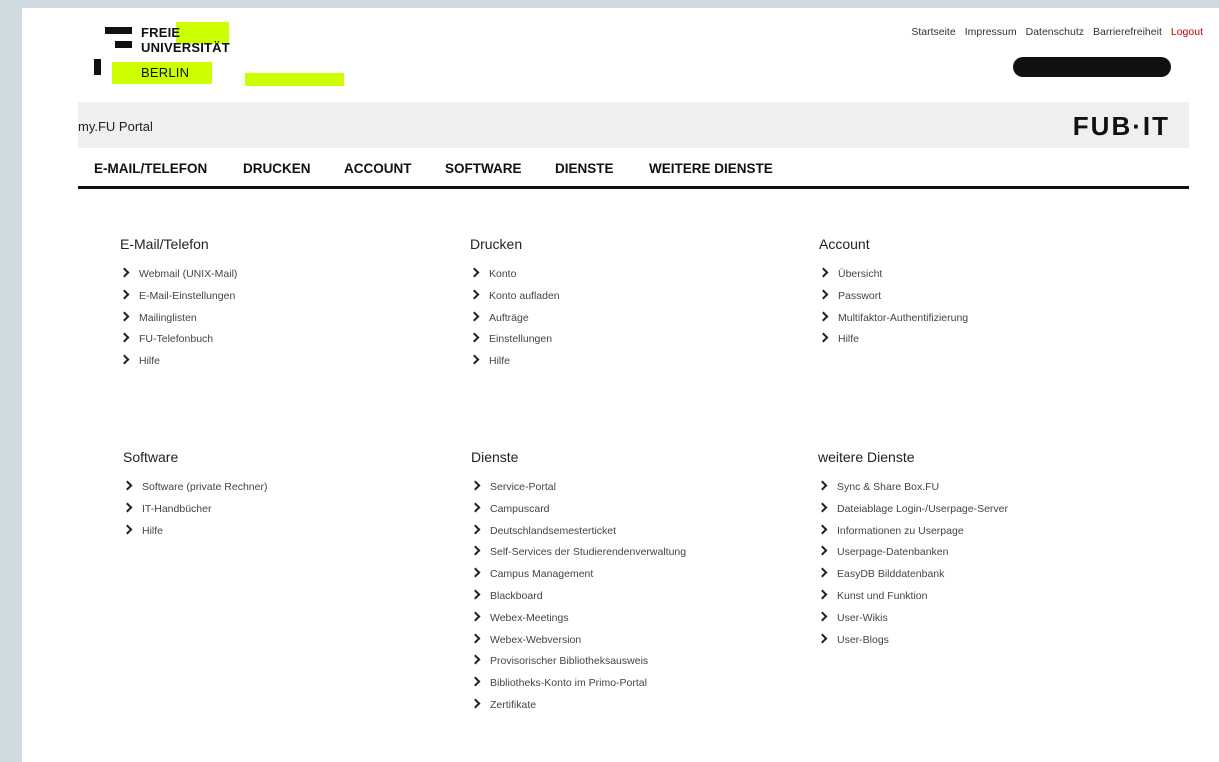 The height and width of the screenshot is (762, 1219). What do you see at coordinates (633, 125) in the screenshot?
I see `portal-bar: my.FU Portal FUB·IT` at bounding box center [633, 125].